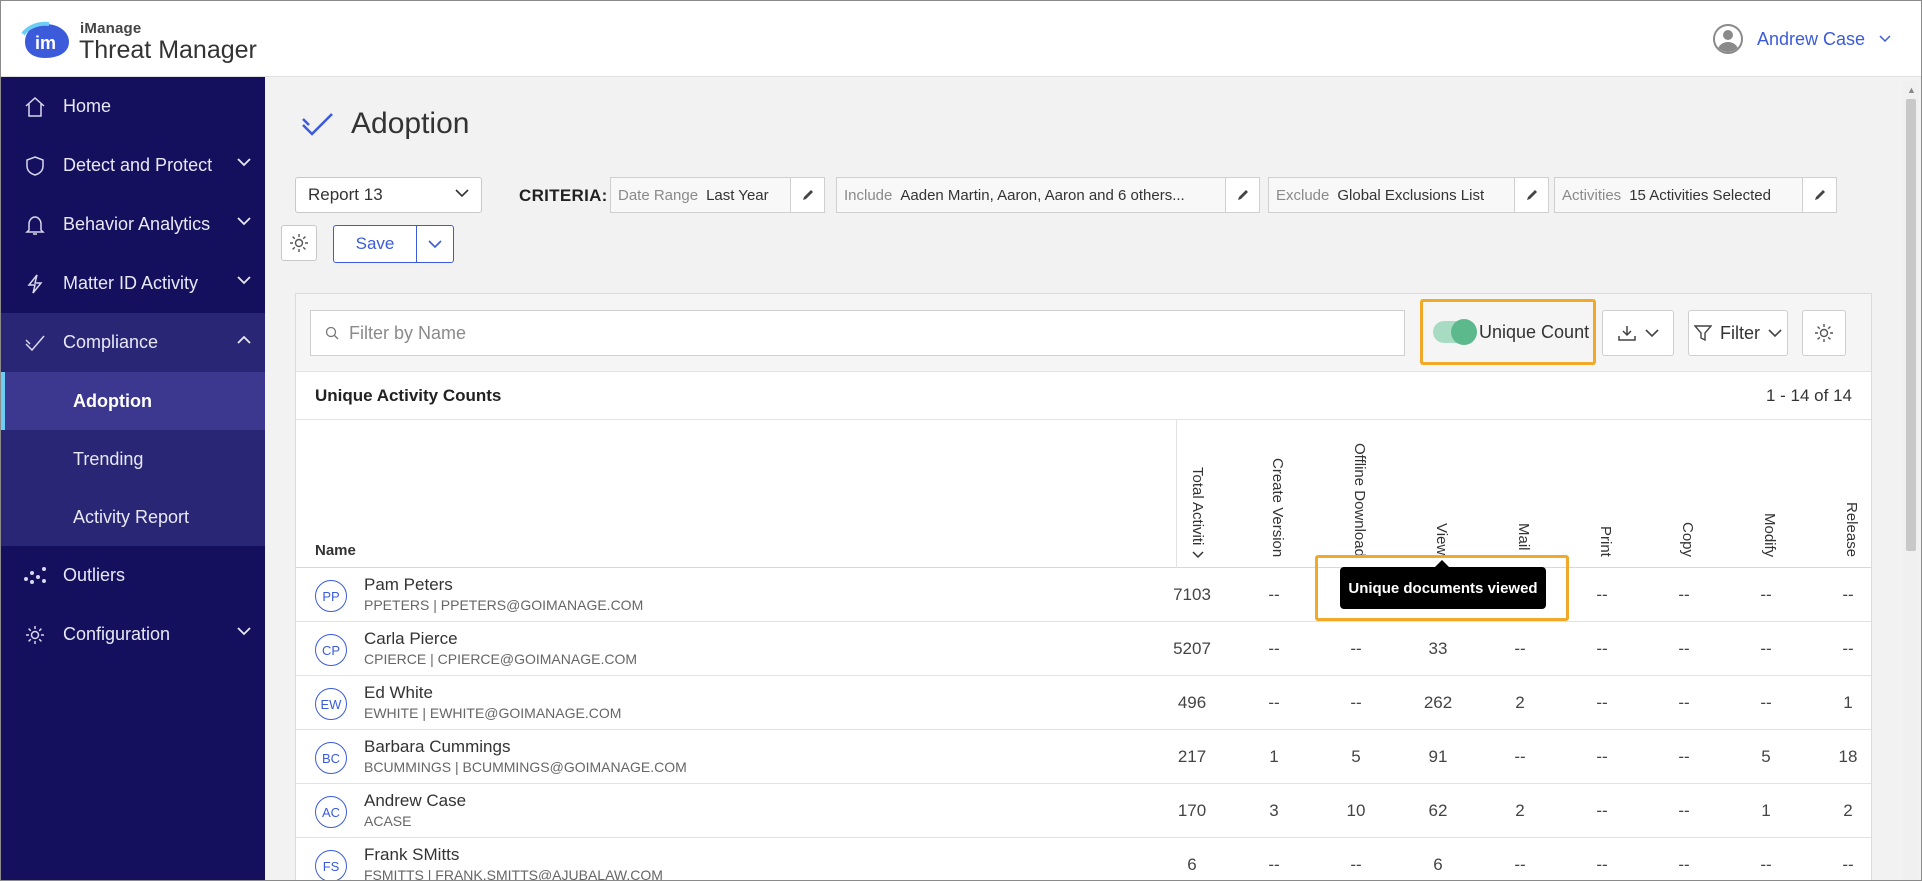 This screenshot has width=1922, height=881. Describe the element at coordinates (1439, 540) in the screenshot. I see `column-header-view: View` at that location.